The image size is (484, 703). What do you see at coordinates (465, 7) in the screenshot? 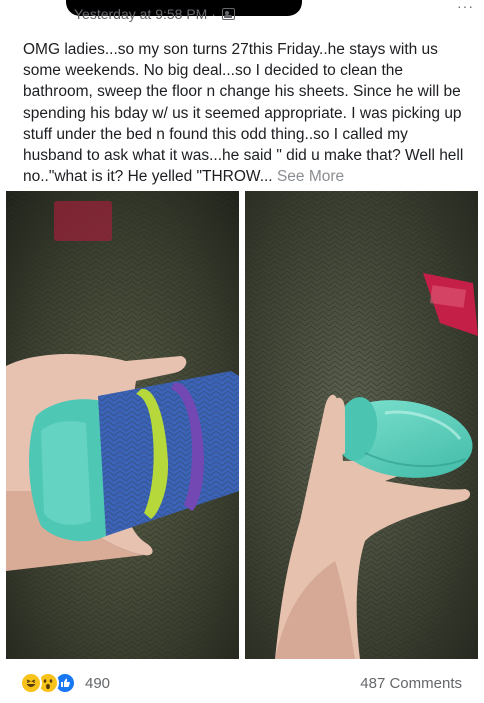
I see `more-options-icon: ···` at bounding box center [465, 7].